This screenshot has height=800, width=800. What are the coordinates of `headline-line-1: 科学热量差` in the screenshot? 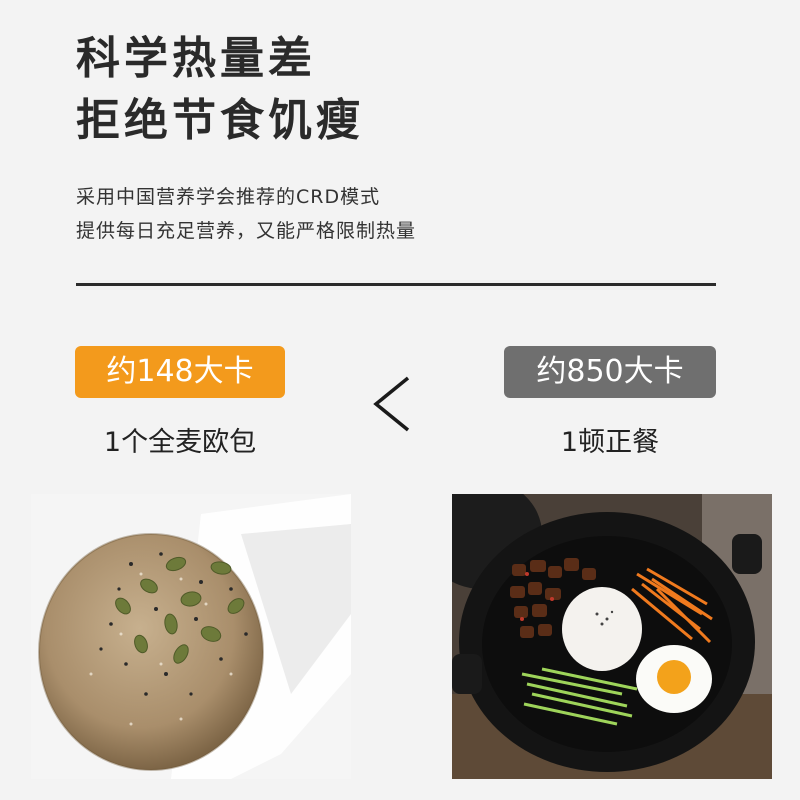 It's located at (196, 58).